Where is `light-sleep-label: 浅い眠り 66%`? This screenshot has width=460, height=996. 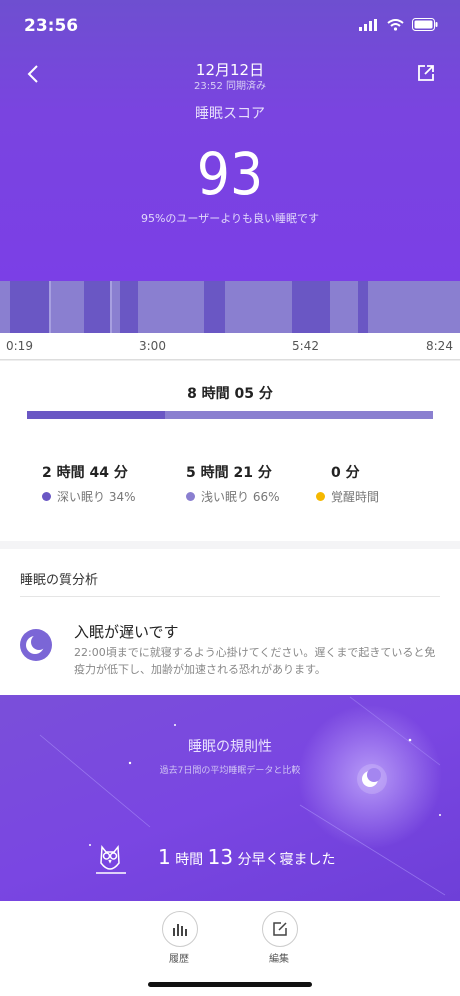 light-sleep-label: 浅い眠り 66% is located at coordinates (233, 496).